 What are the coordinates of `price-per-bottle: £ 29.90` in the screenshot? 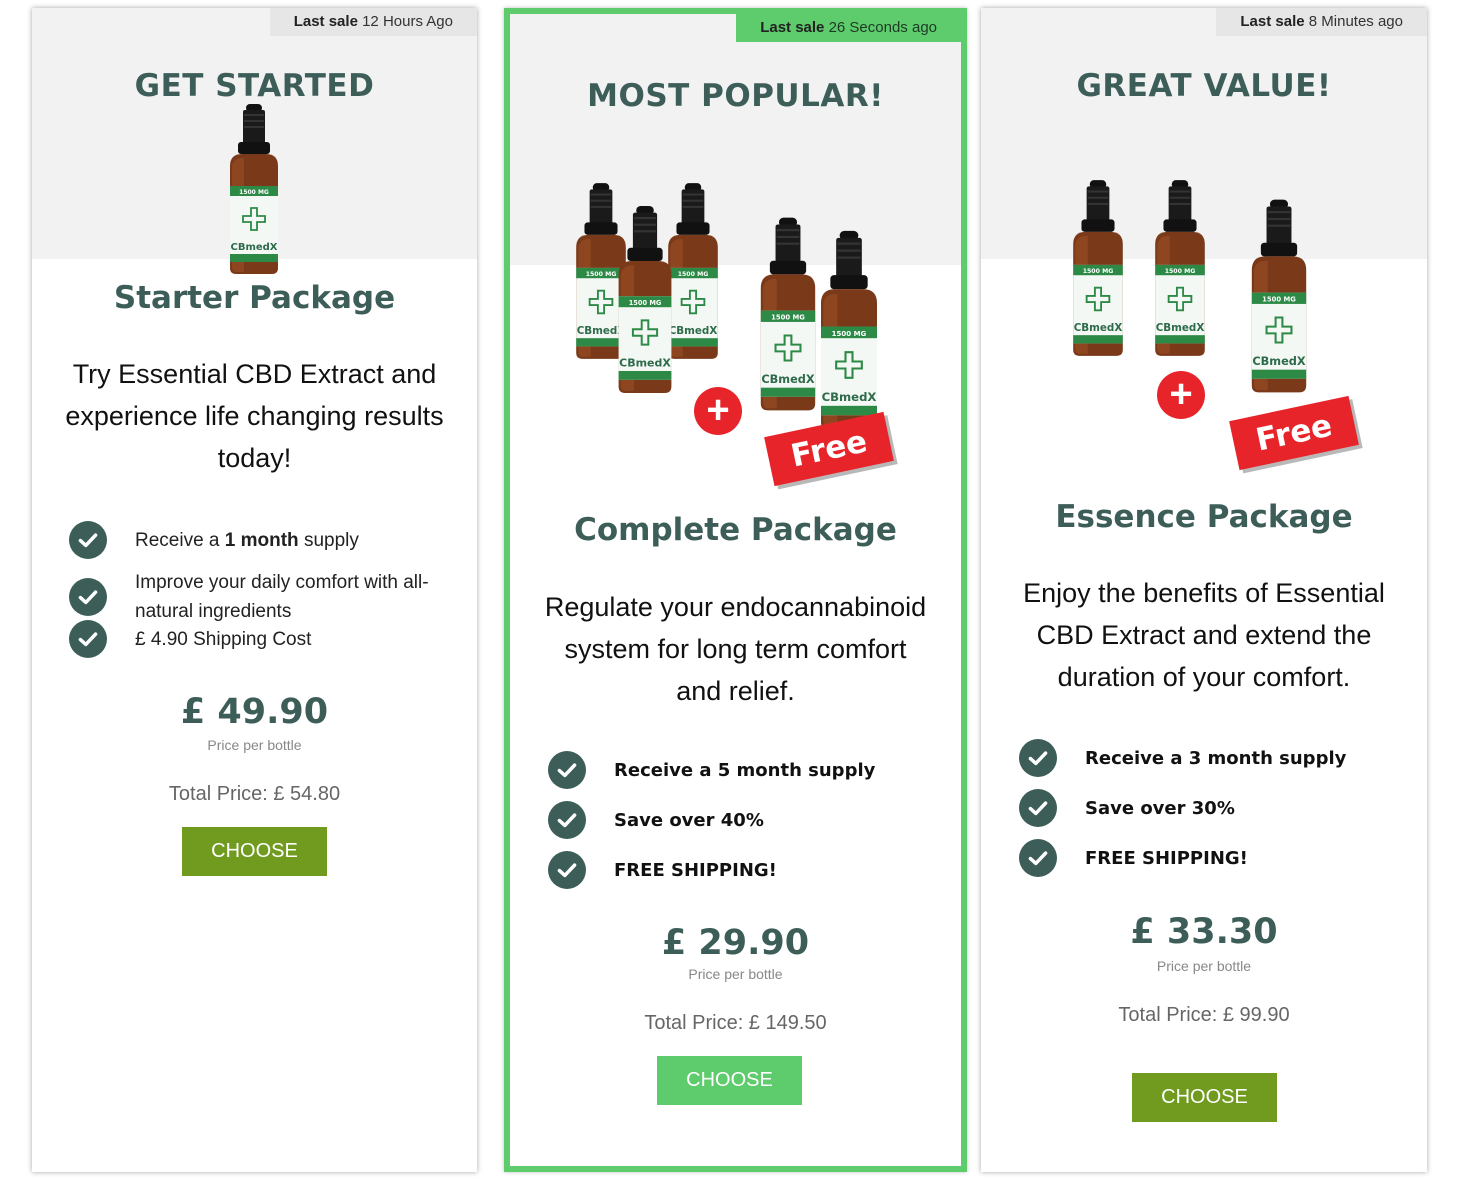 It's located at (735, 943).